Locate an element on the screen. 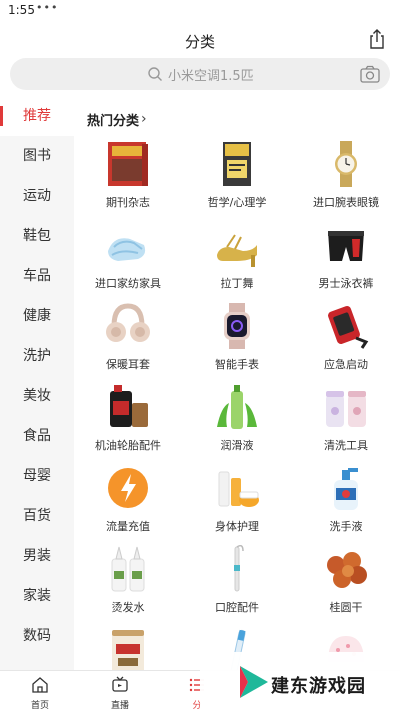 Image resolution: width=400 pixels, height=711 pixels. grid-item-label: 清洗工具 is located at coordinates (346, 445).